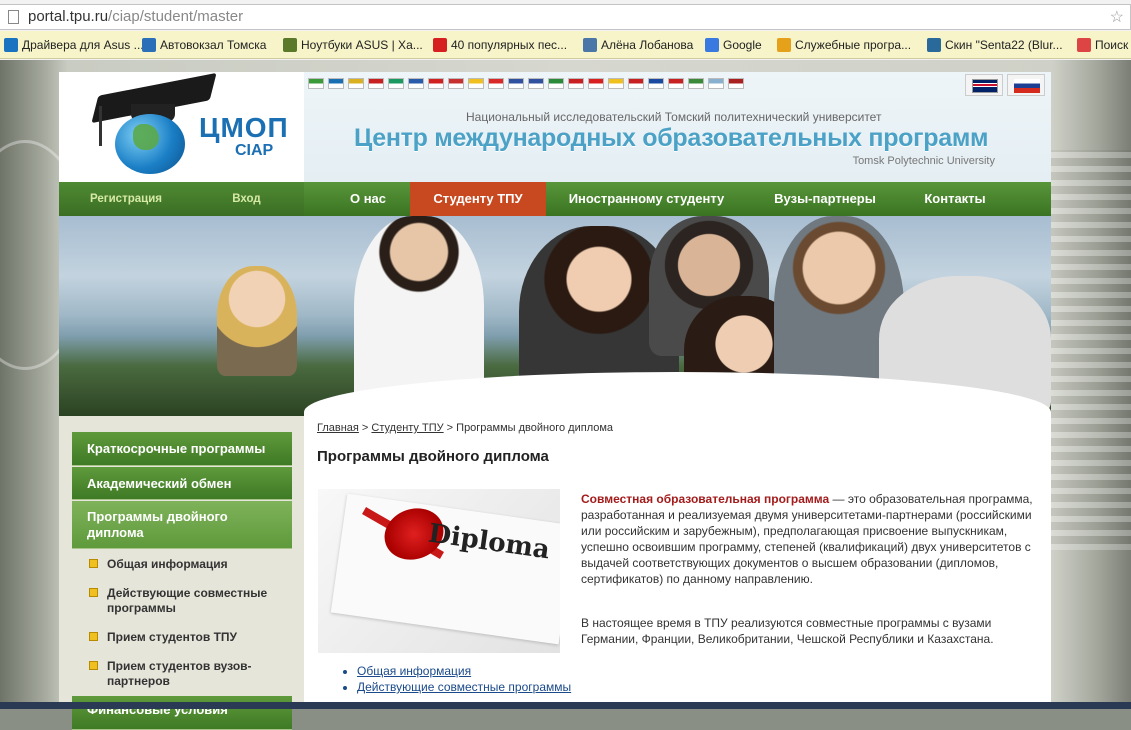  Describe the element at coordinates (439, 571) in the screenshot. I see `diploma-image: Diploma` at that location.